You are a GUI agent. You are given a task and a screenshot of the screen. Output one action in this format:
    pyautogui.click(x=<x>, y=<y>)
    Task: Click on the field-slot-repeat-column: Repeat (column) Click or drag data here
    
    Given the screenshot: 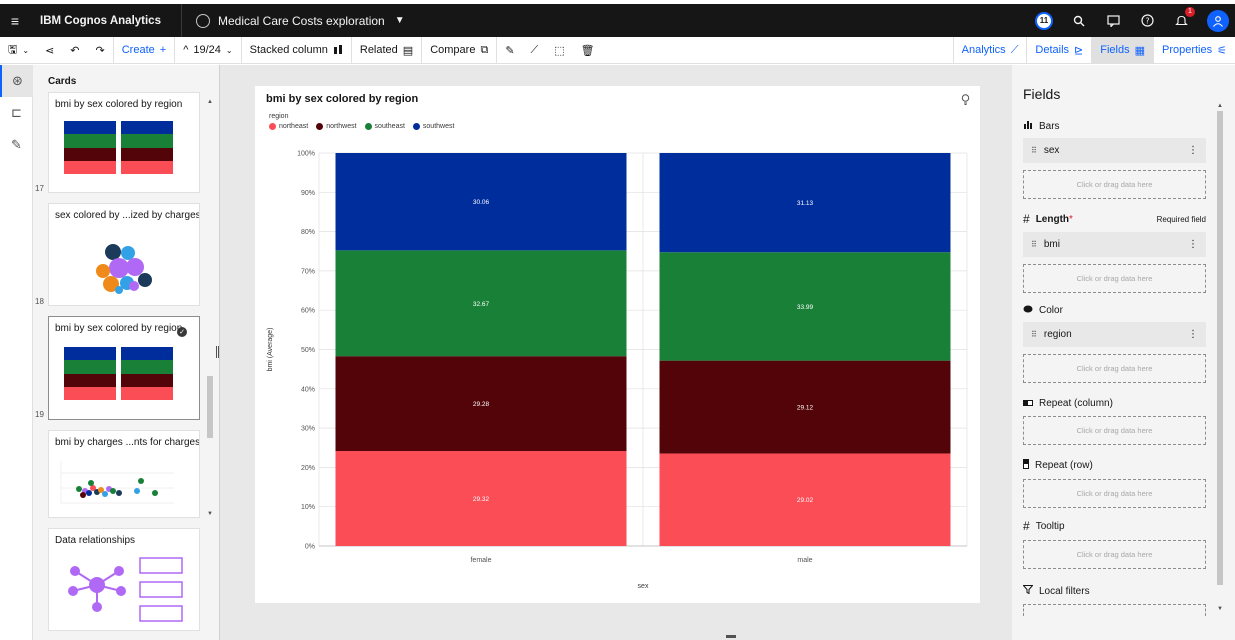 What is the action you would take?
    pyautogui.click(x=1114, y=421)
    